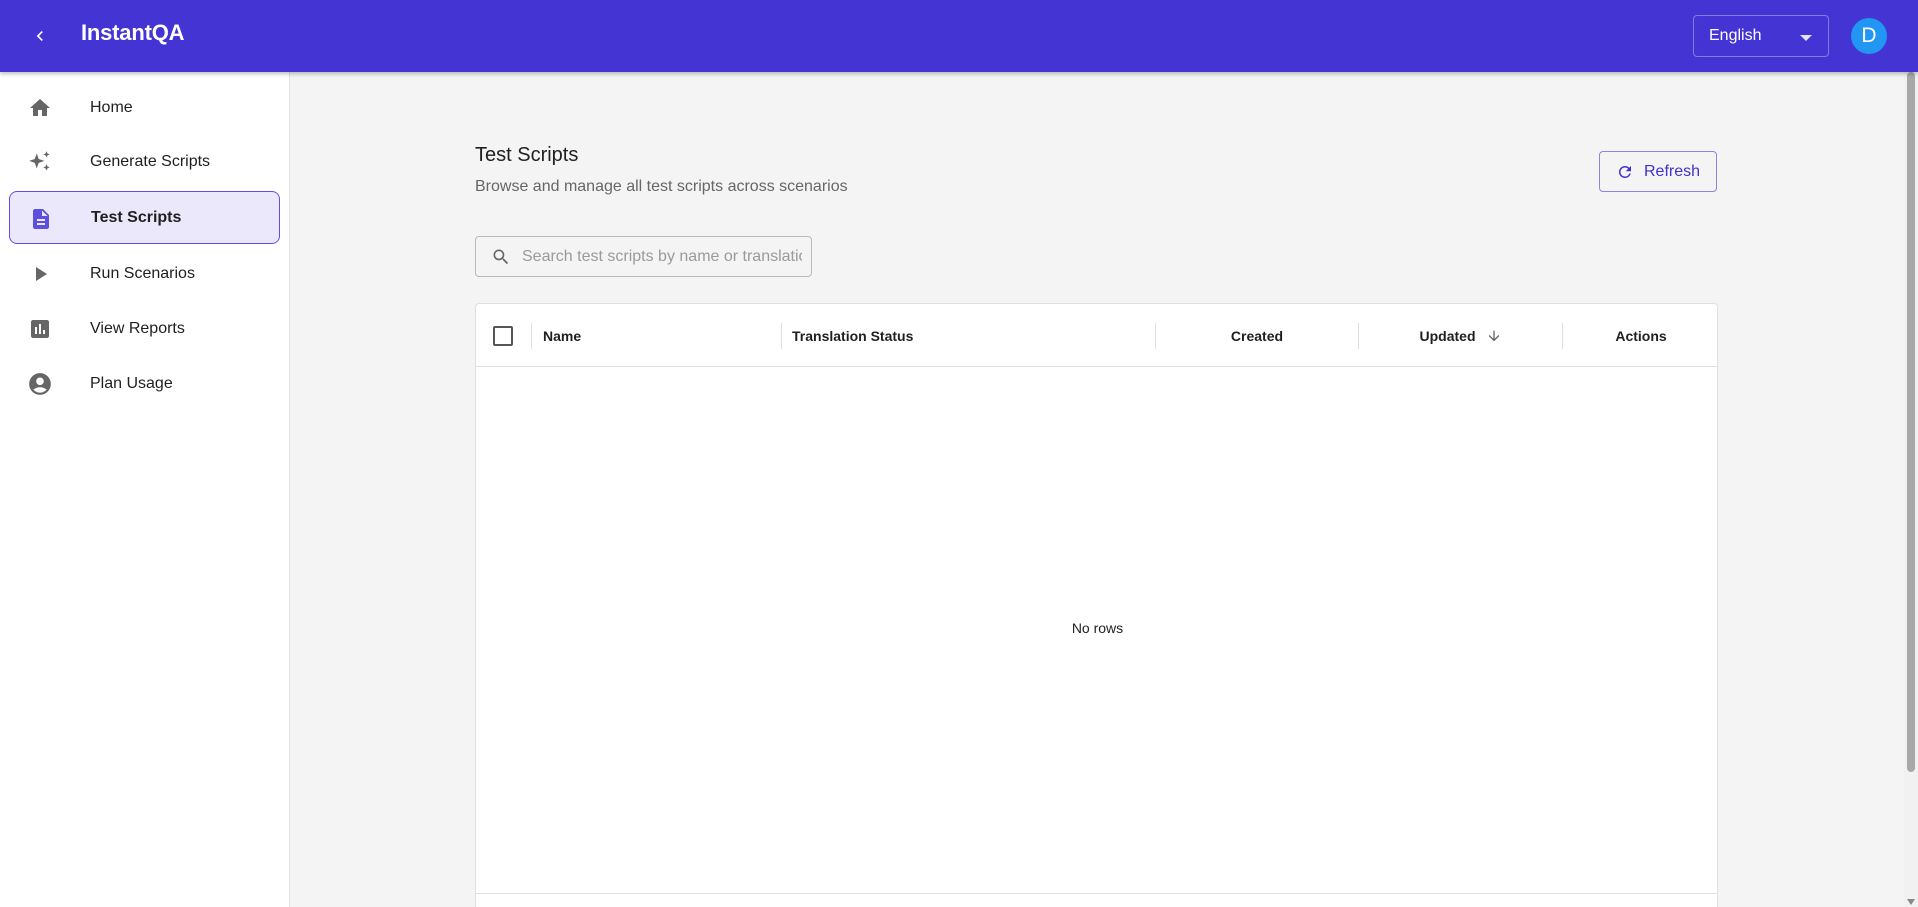 Image resolution: width=1918 pixels, height=907 pixels. I want to click on language-select: English, so click(1761, 36).